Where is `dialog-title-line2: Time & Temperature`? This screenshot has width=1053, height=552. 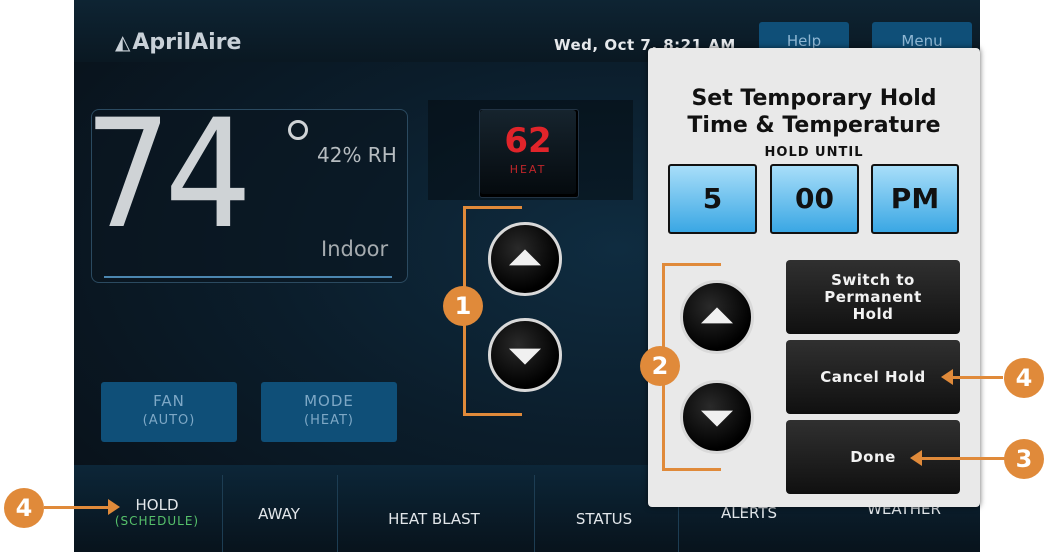
dialog-title-line2: Time & Temperature is located at coordinates (814, 125).